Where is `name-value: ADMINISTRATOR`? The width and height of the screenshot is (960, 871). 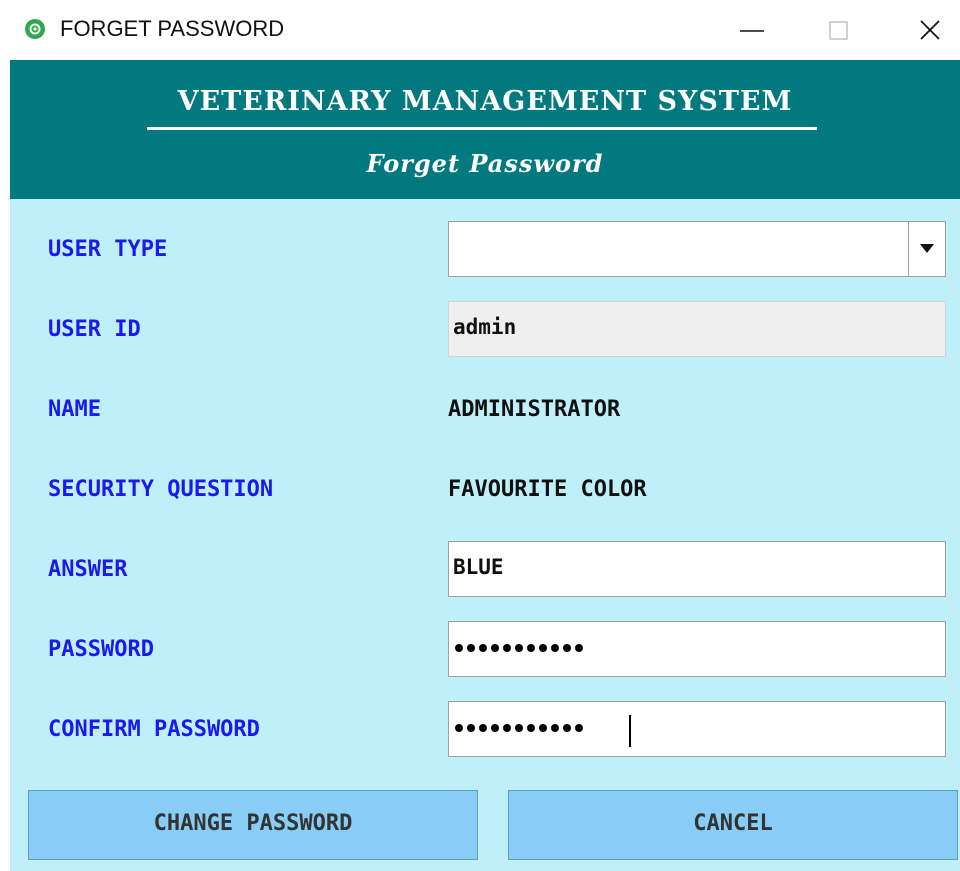 name-value: ADMINISTRATOR is located at coordinates (534, 409).